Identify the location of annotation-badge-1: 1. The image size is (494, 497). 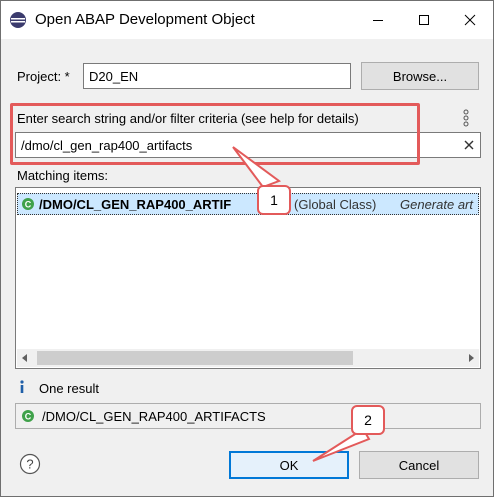
(274, 200).